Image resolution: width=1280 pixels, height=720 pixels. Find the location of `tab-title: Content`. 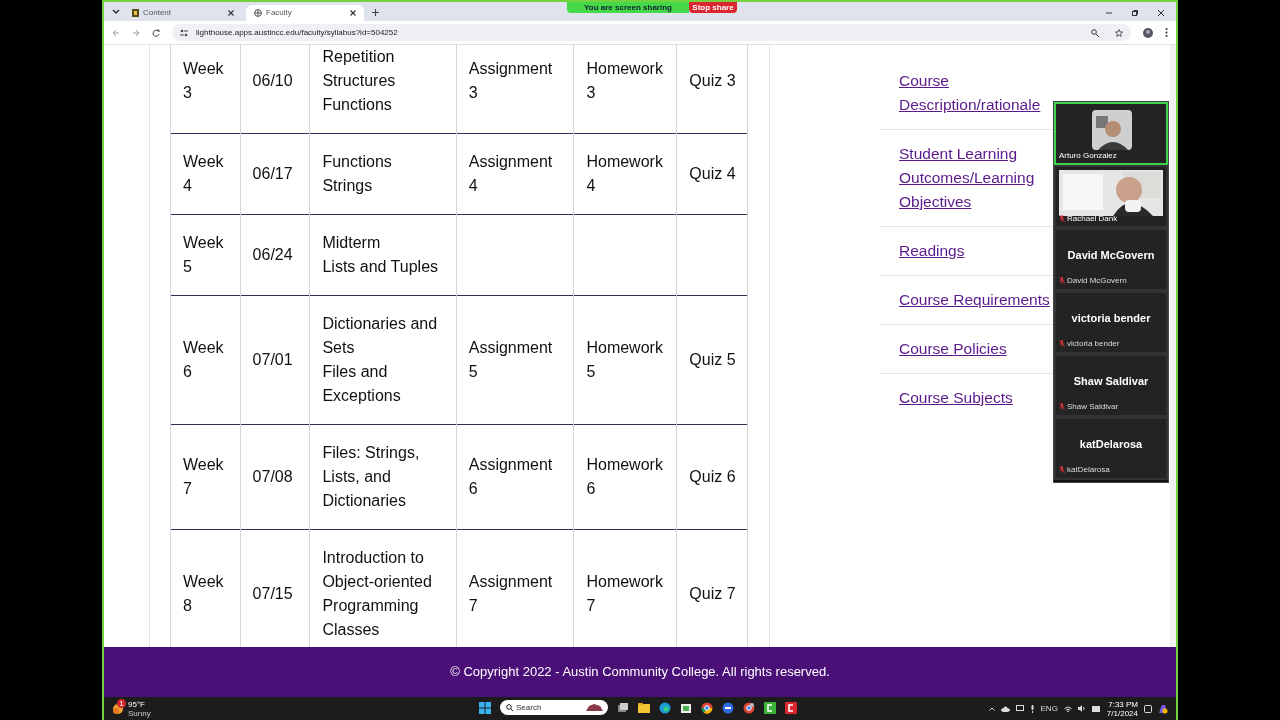

tab-title: Content is located at coordinates (158, 13).